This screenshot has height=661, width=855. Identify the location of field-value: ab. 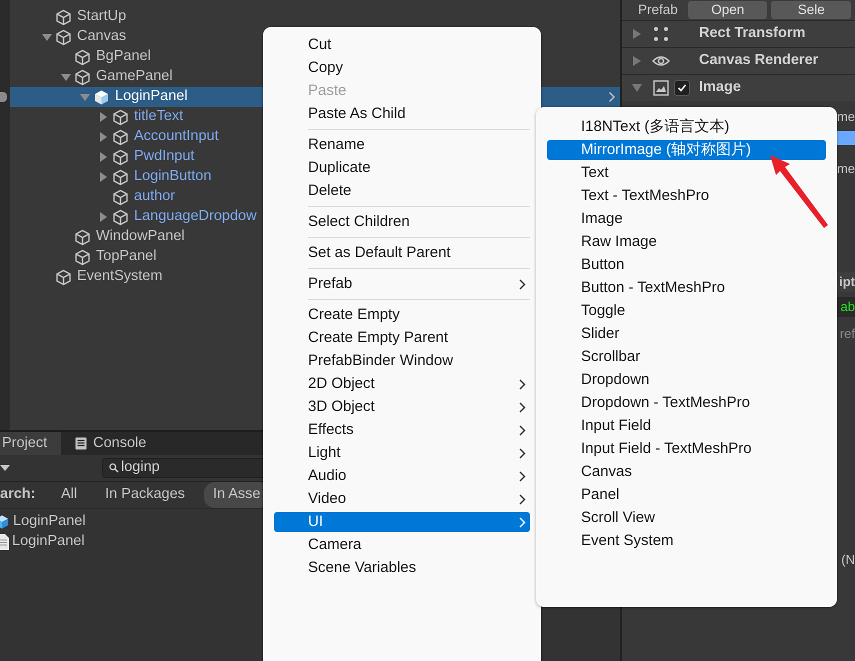
(847, 307).